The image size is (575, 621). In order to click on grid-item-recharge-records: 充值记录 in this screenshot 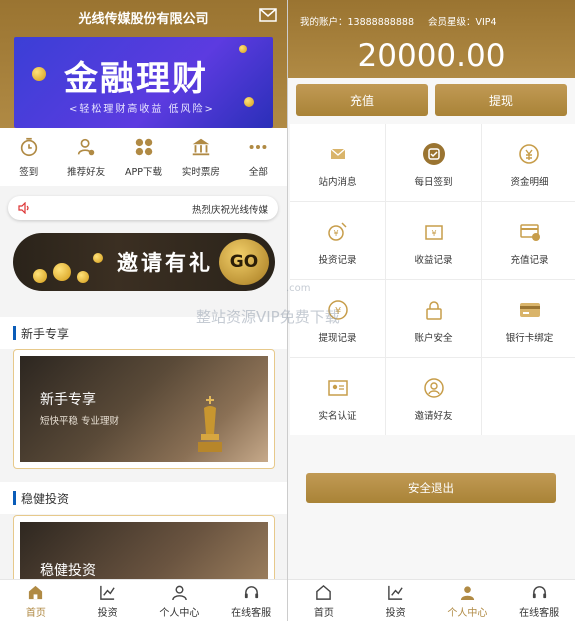, I will do `click(528, 240)`.